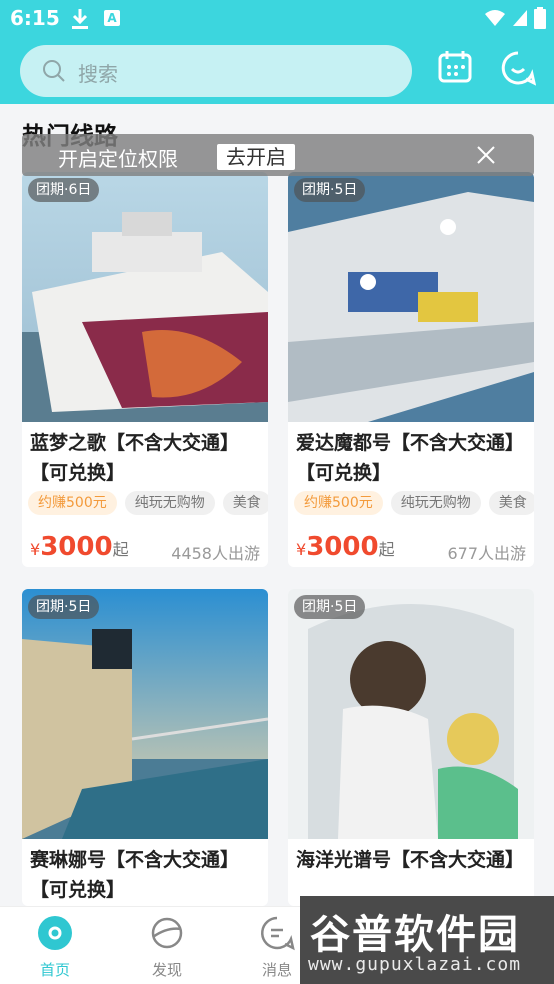 The height and width of the screenshot is (984, 554). What do you see at coordinates (520, 20) in the screenshot?
I see `signal-icon` at bounding box center [520, 20].